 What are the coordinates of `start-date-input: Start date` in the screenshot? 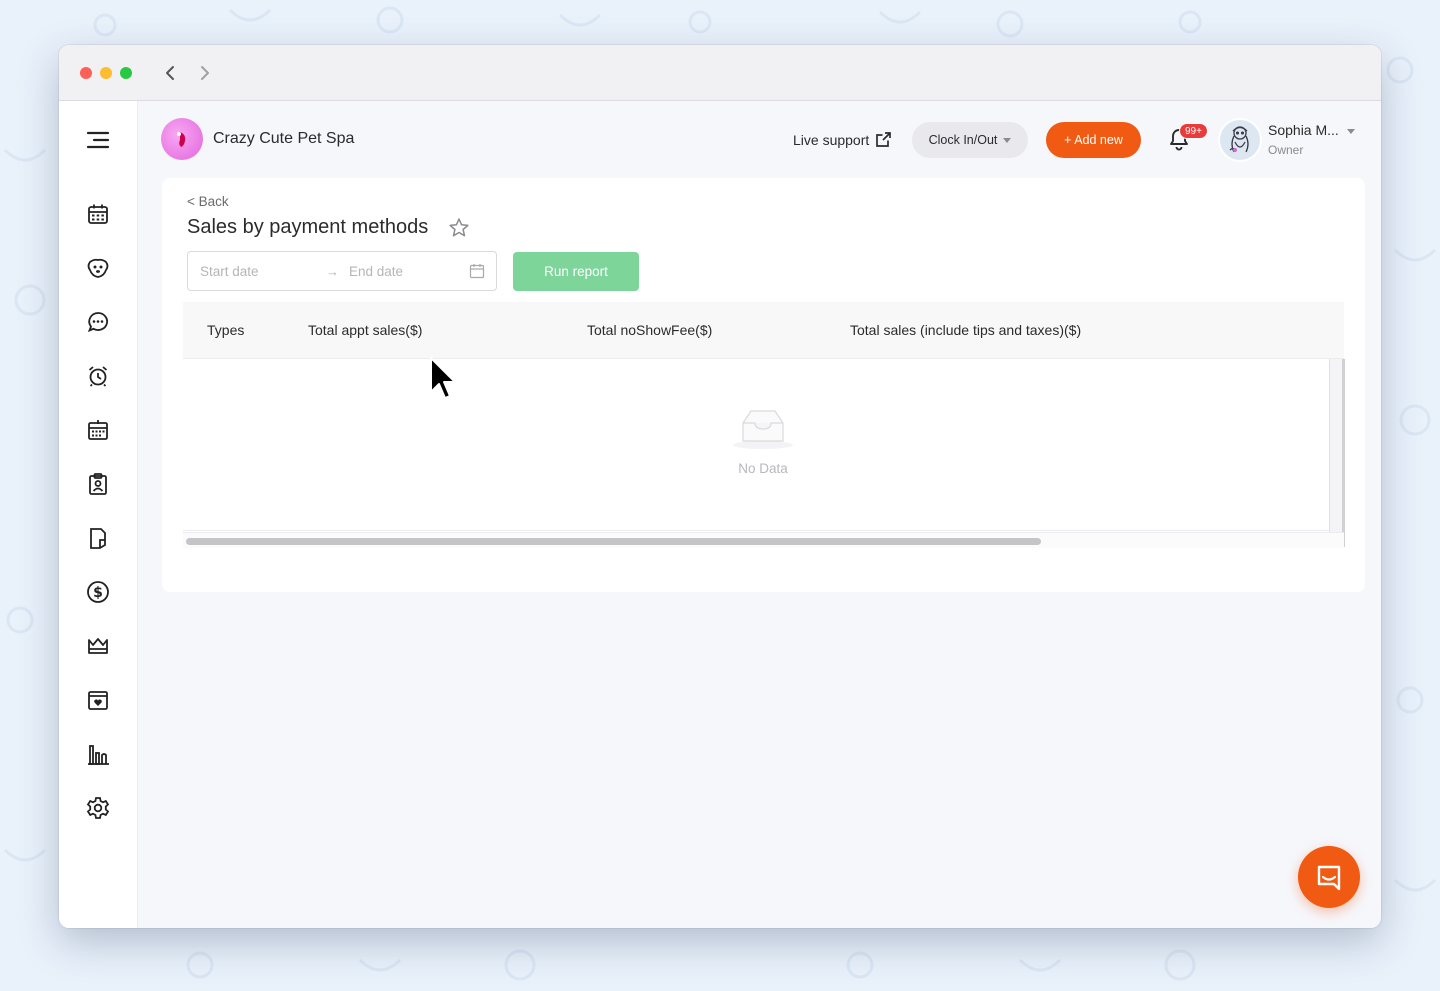 It's located at (229, 271).